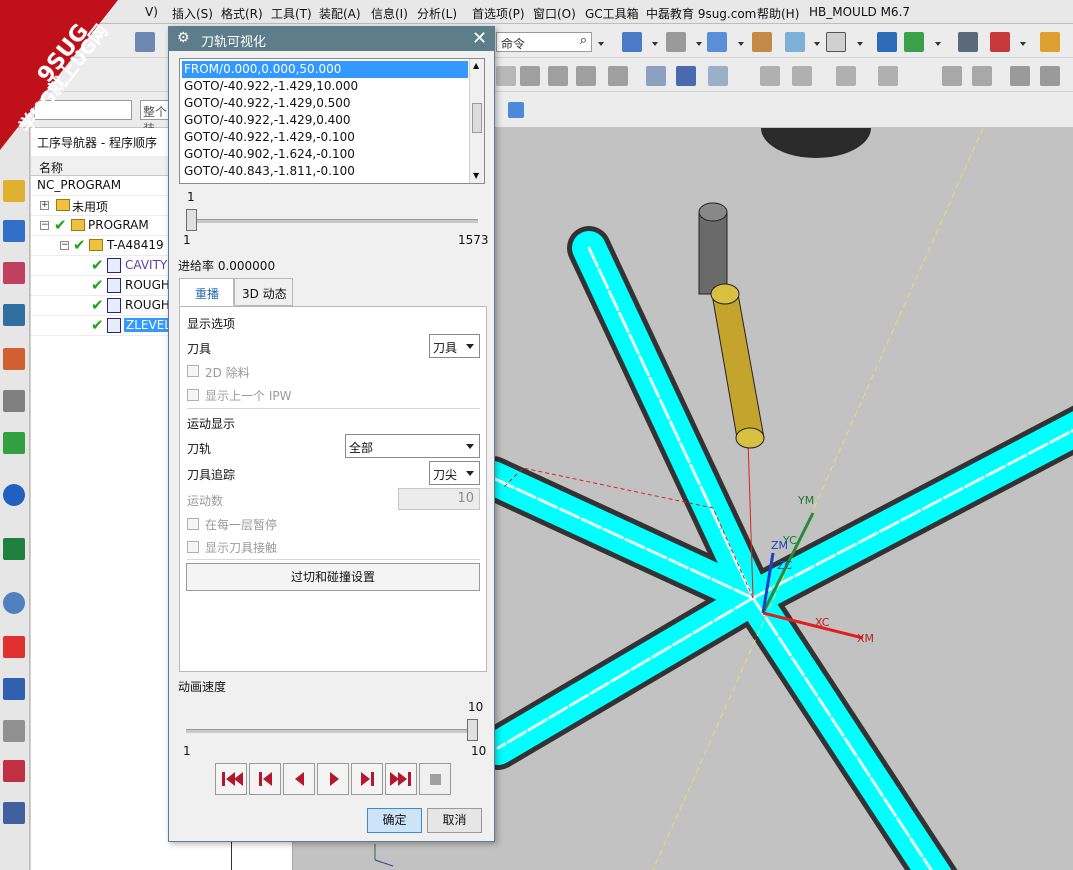  What do you see at coordinates (332, 731) in the screenshot?
I see `animation-speed-track` at bounding box center [332, 731].